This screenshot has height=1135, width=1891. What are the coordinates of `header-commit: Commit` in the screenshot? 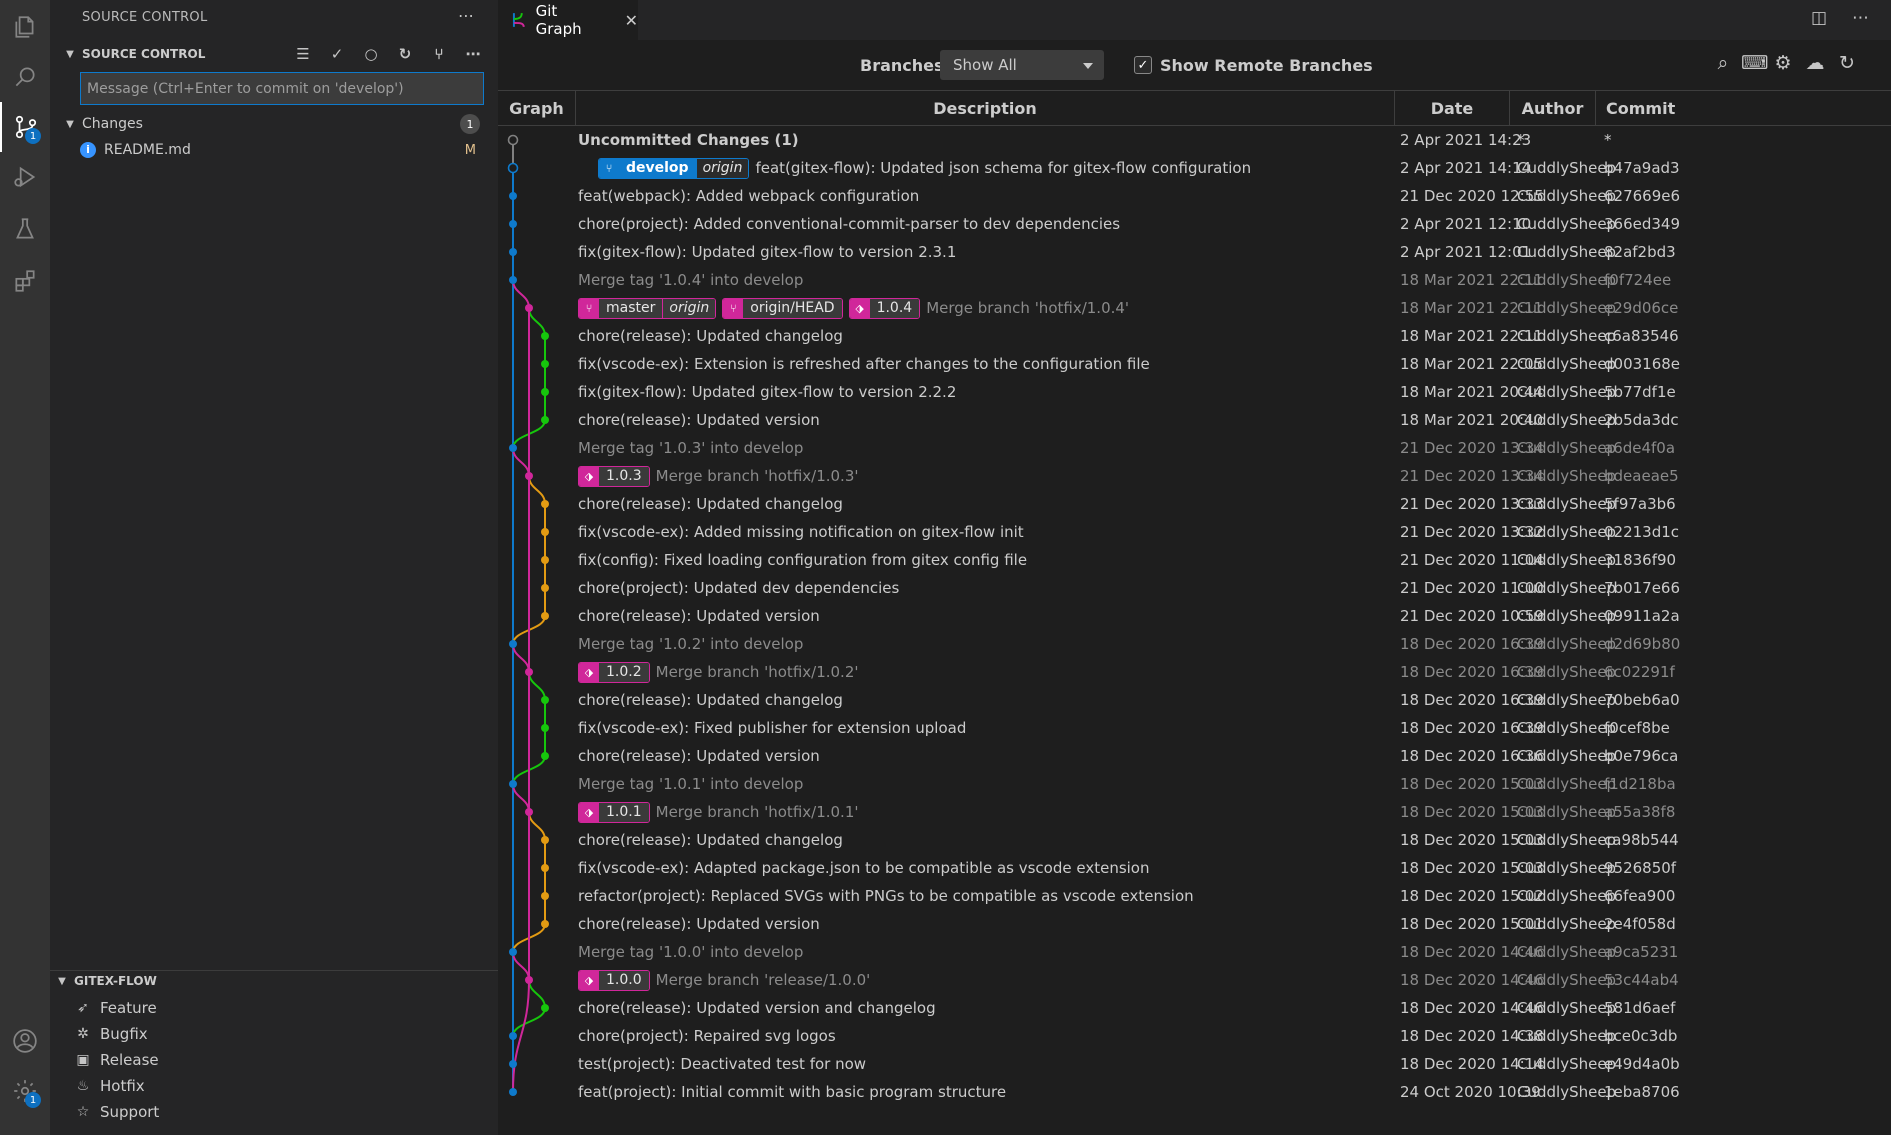 It's located at (1743, 108).